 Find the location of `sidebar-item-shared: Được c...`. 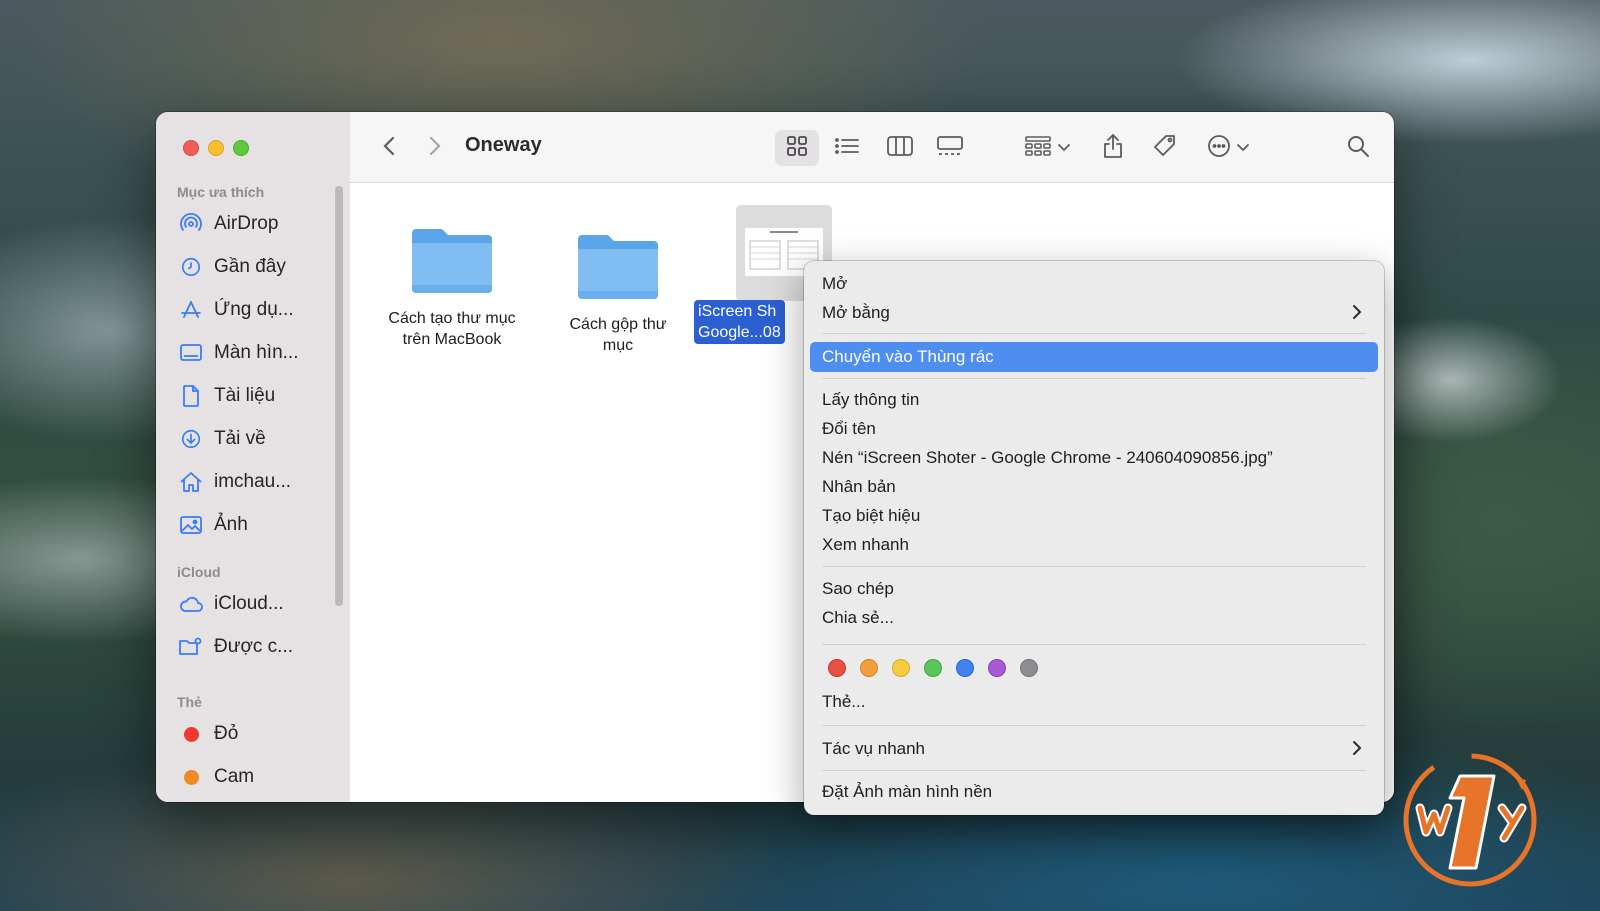

sidebar-item-shared: Được c... is located at coordinates (263, 647).